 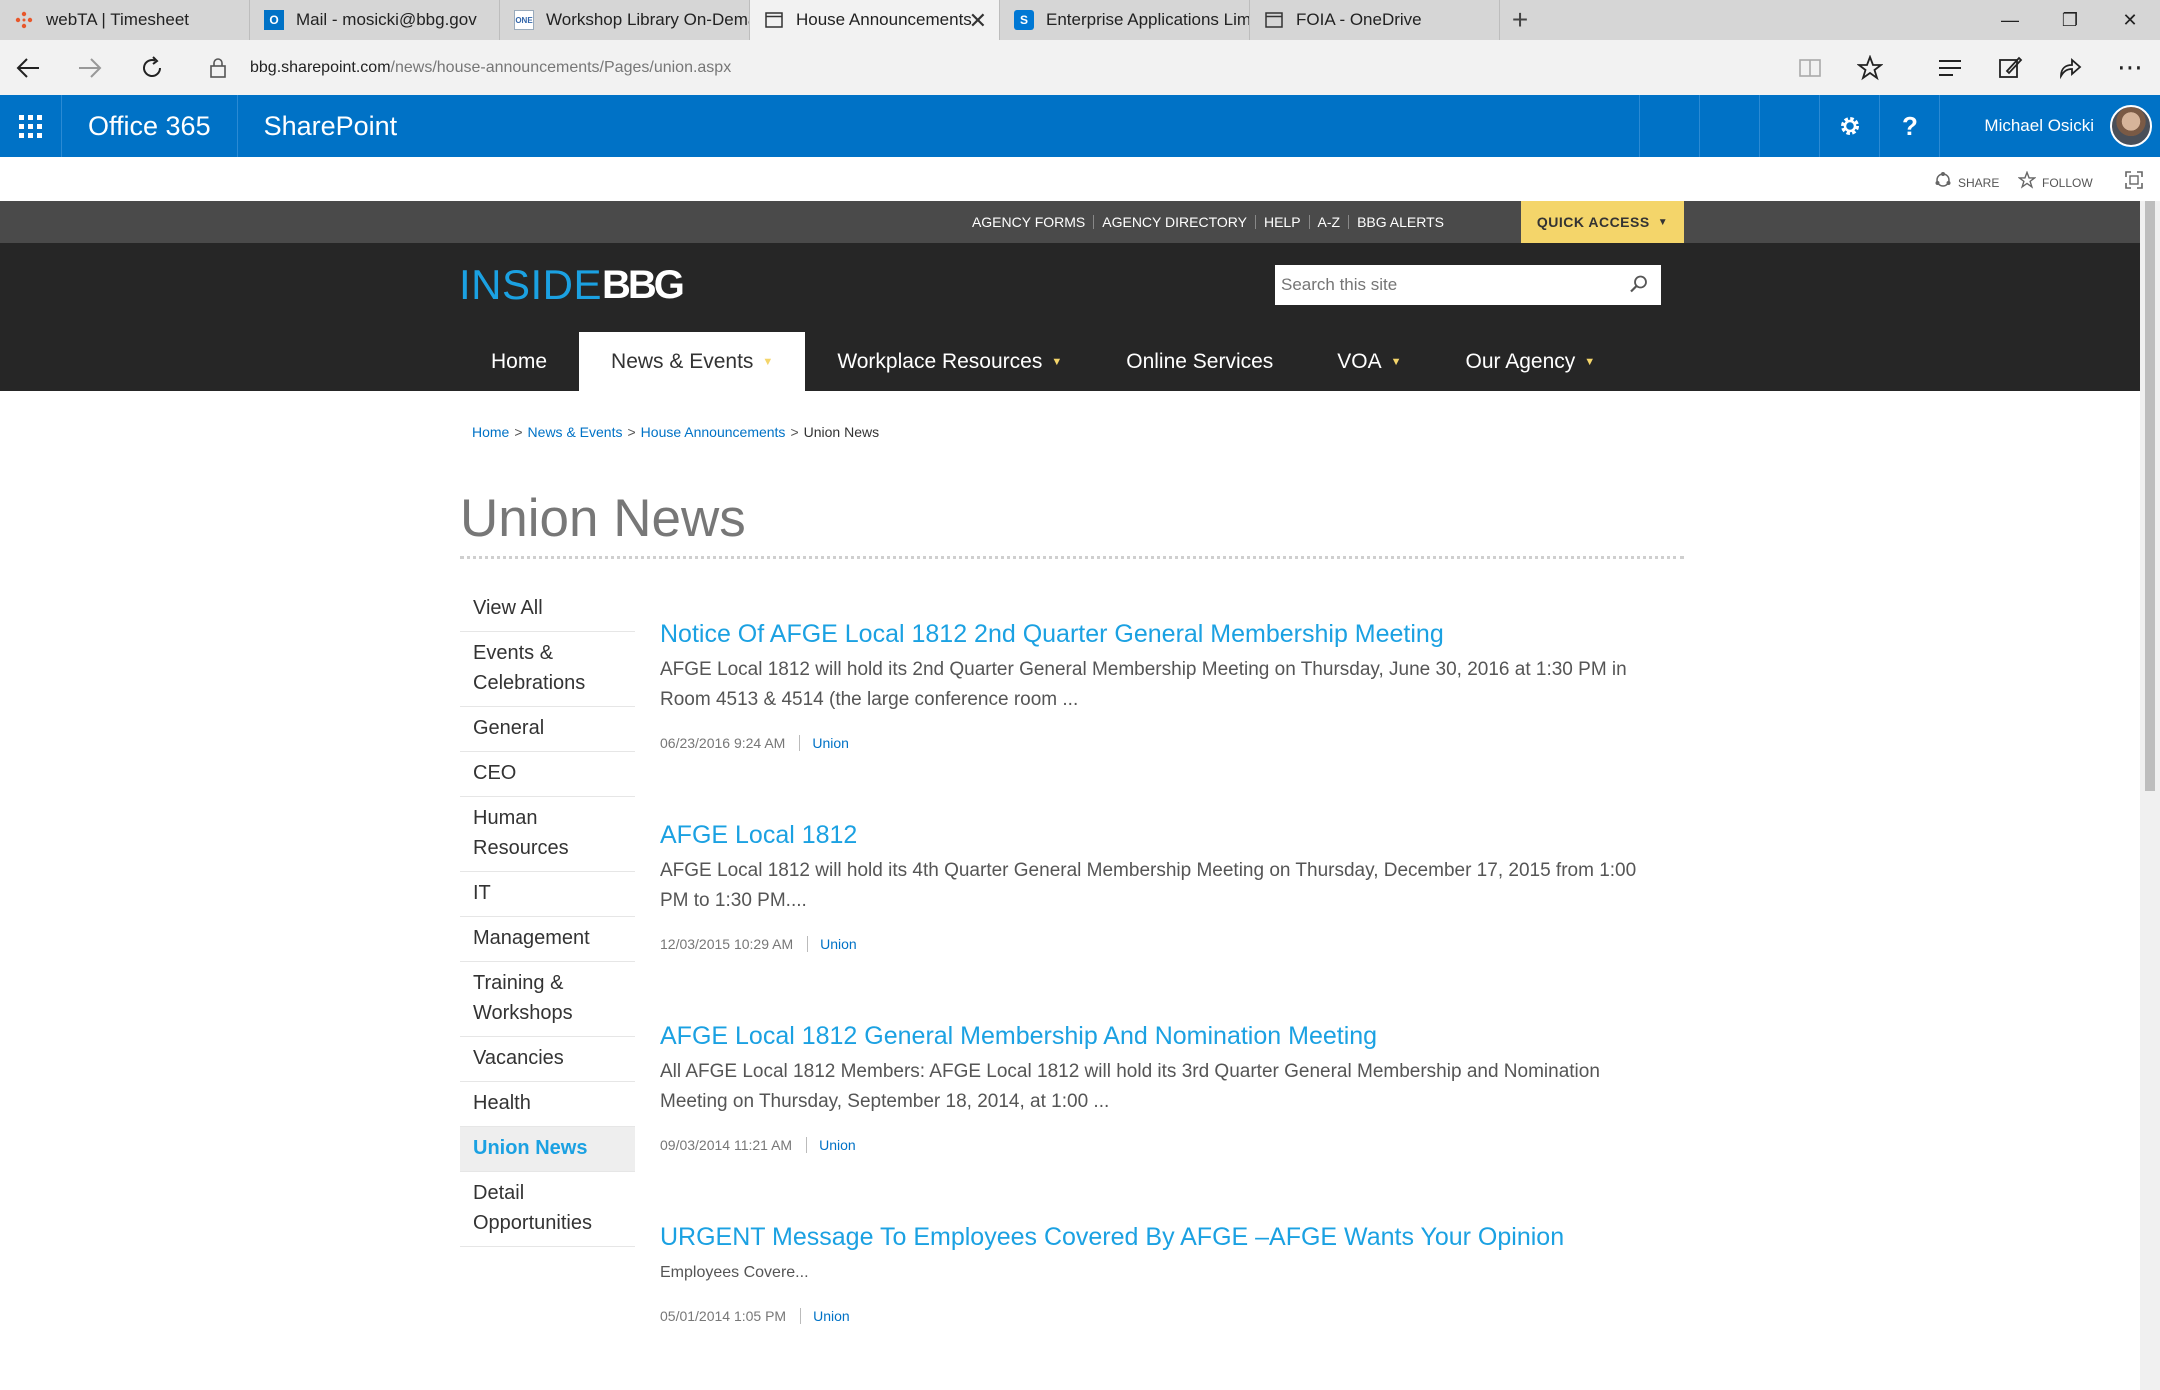 What do you see at coordinates (1359, 361) in the screenshot?
I see `nav-label: VOA` at bounding box center [1359, 361].